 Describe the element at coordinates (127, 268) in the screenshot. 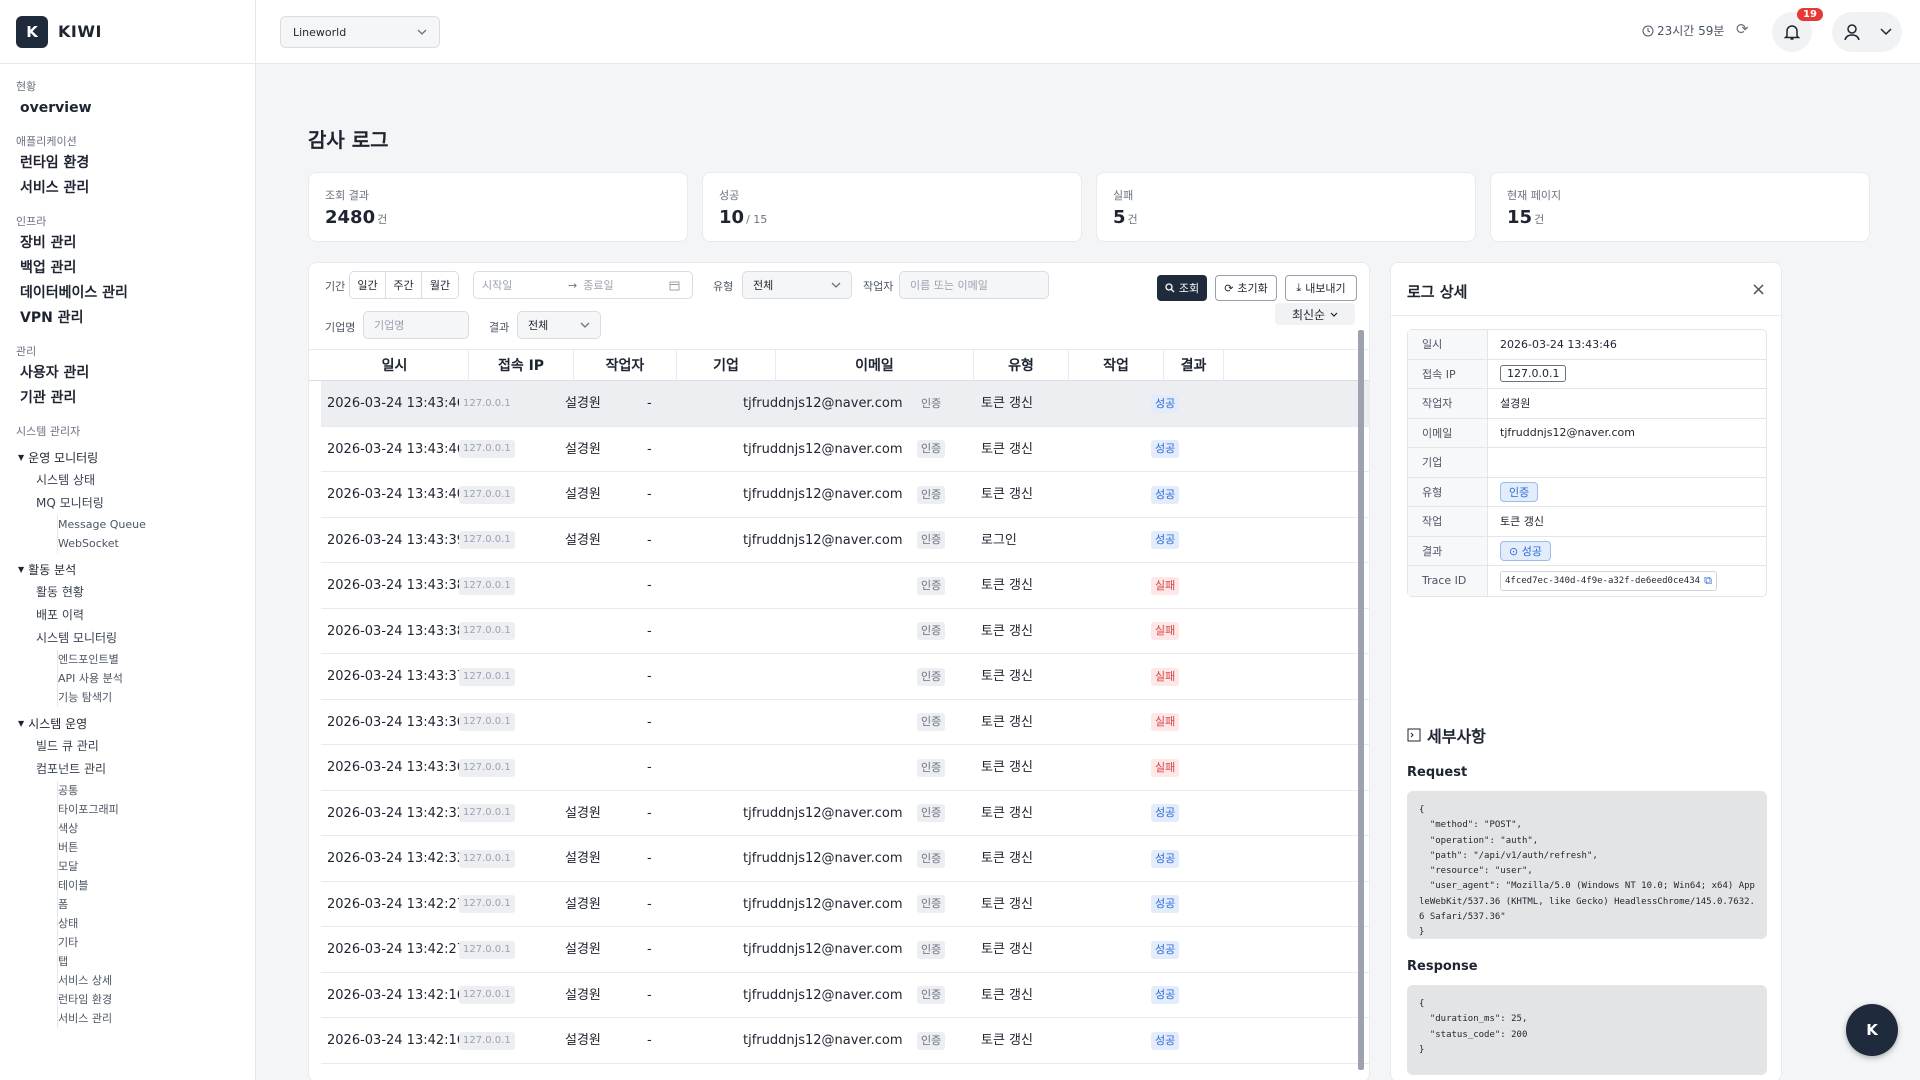

I see `sidebar-item: 백업 관리` at that location.